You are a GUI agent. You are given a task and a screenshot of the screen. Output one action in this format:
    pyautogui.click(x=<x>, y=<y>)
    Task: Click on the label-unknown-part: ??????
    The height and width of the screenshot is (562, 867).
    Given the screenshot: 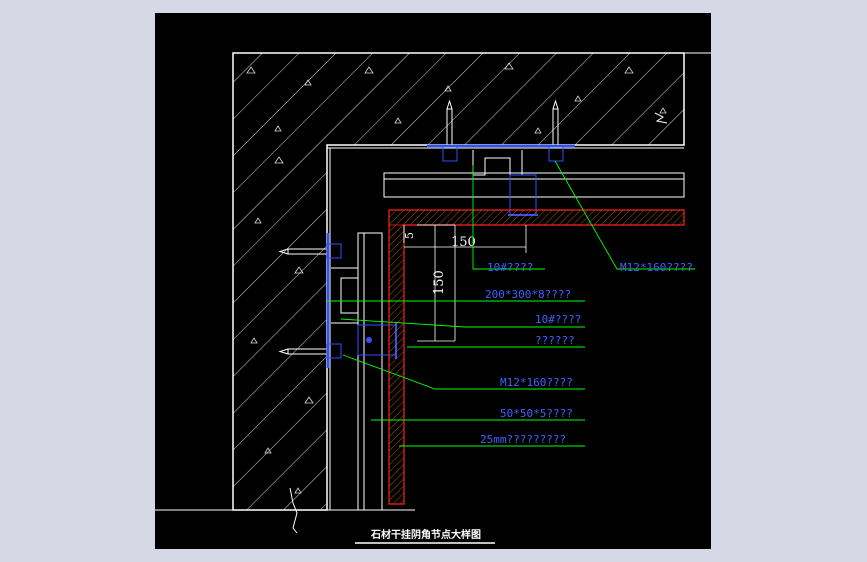 What is the action you would take?
    pyautogui.click(x=555, y=340)
    